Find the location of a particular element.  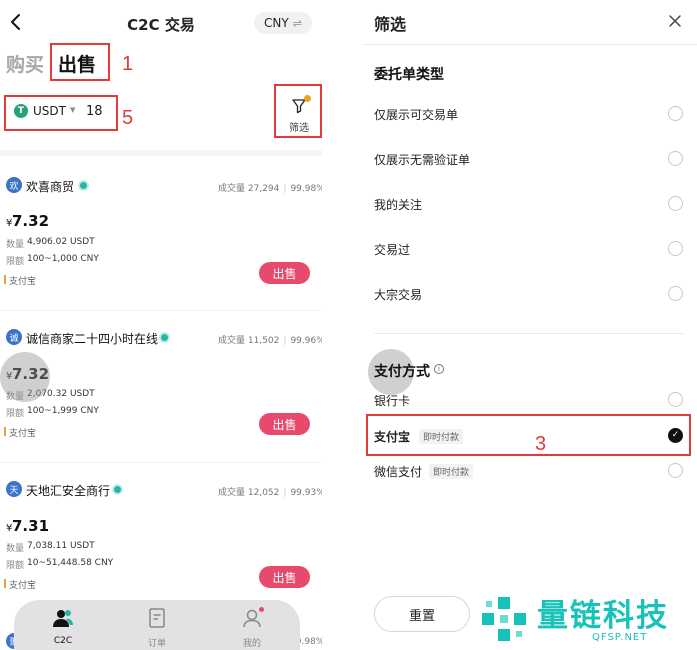

annotation-number: 3 is located at coordinates (541, 444).